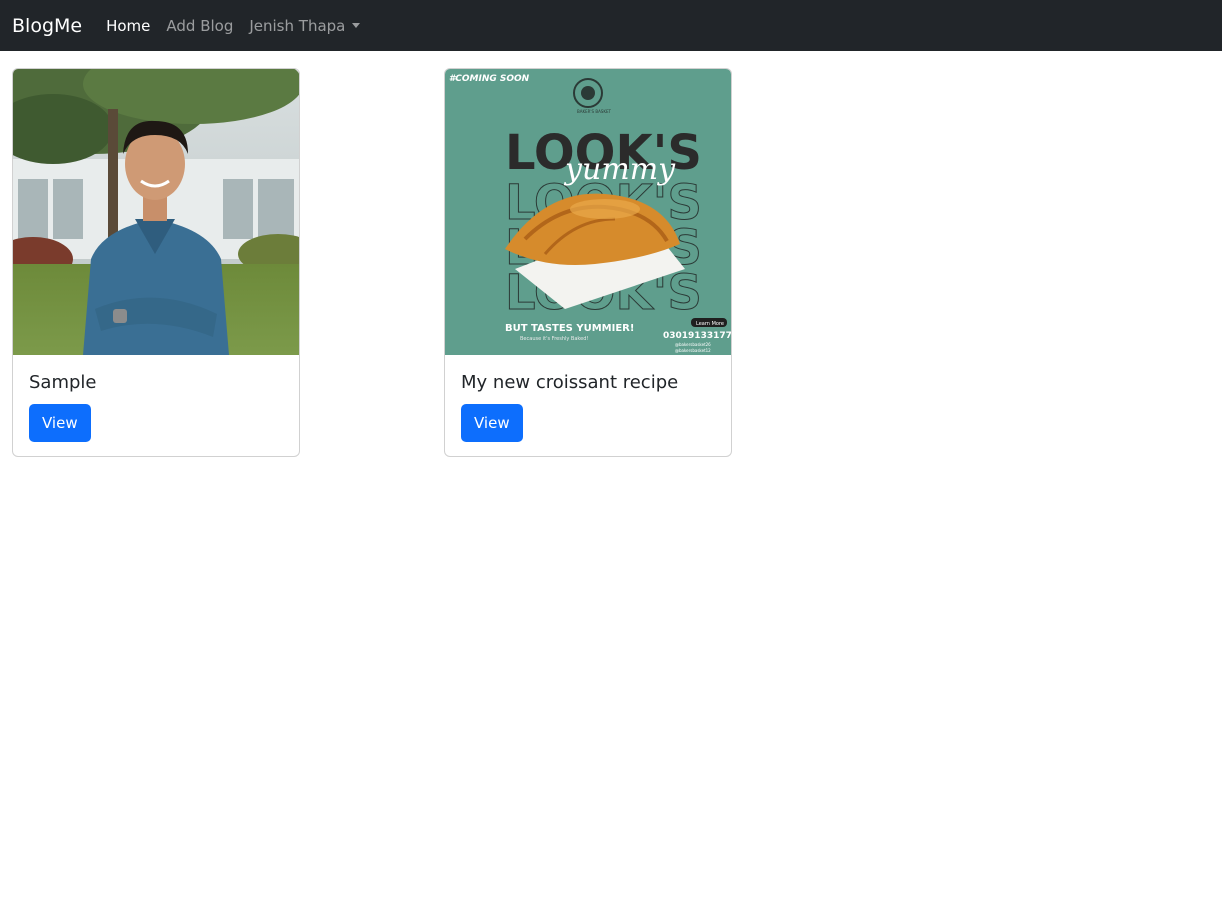  What do you see at coordinates (570, 382) in the screenshot?
I see `card-title: My new croissant recipe` at bounding box center [570, 382].